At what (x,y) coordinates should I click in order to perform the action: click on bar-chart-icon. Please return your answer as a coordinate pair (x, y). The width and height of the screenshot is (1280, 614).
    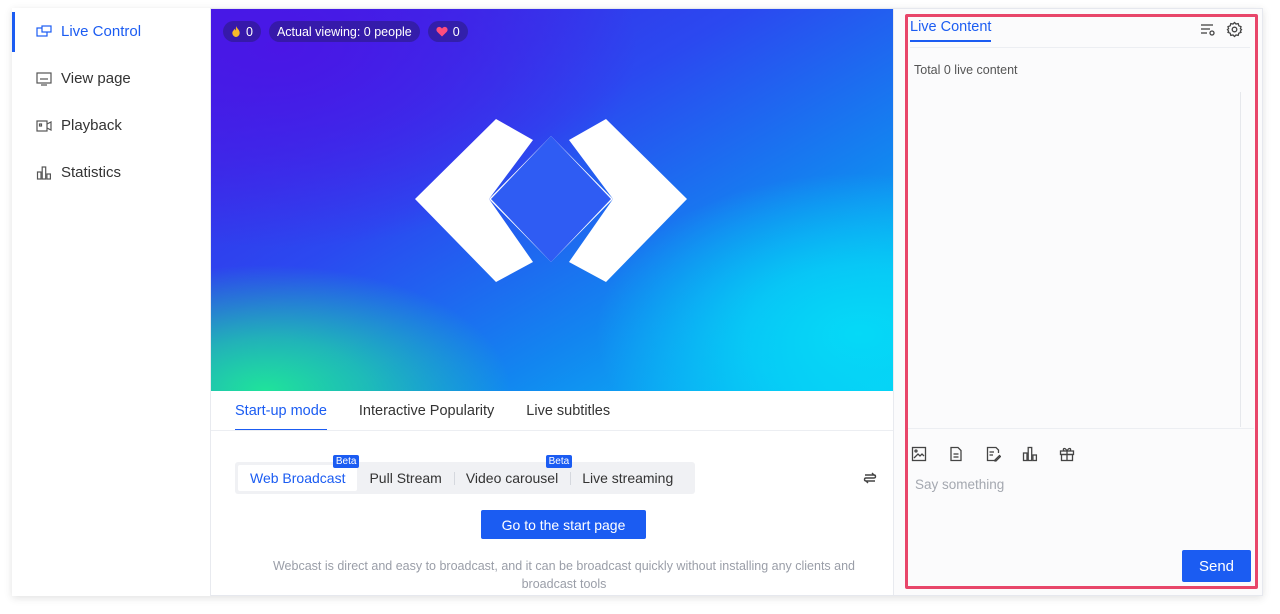
    Looking at the image, I should click on (1030, 454).